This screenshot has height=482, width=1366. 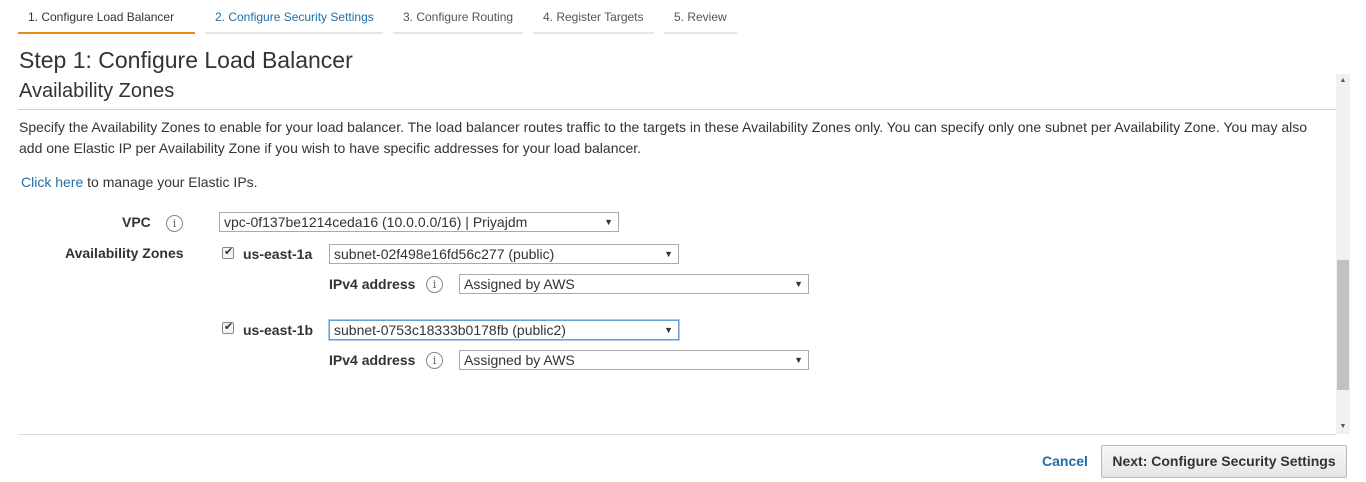 I want to click on zone-us-east-1a-ipv4-select: Assigned by AWS ▼, so click(x=634, y=284).